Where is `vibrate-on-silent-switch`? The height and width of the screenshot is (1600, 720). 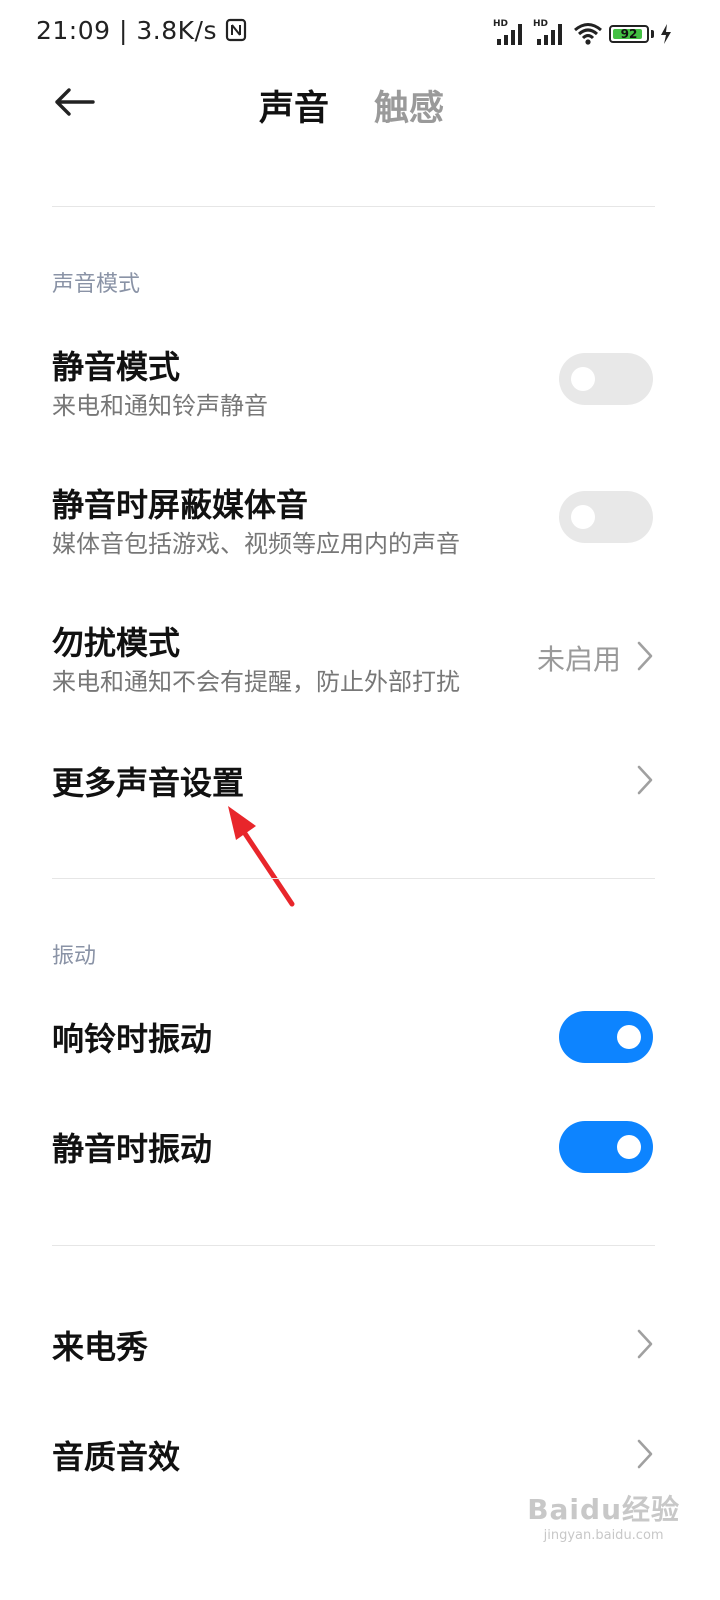 vibrate-on-silent-switch is located at coordinates (606, 1147).